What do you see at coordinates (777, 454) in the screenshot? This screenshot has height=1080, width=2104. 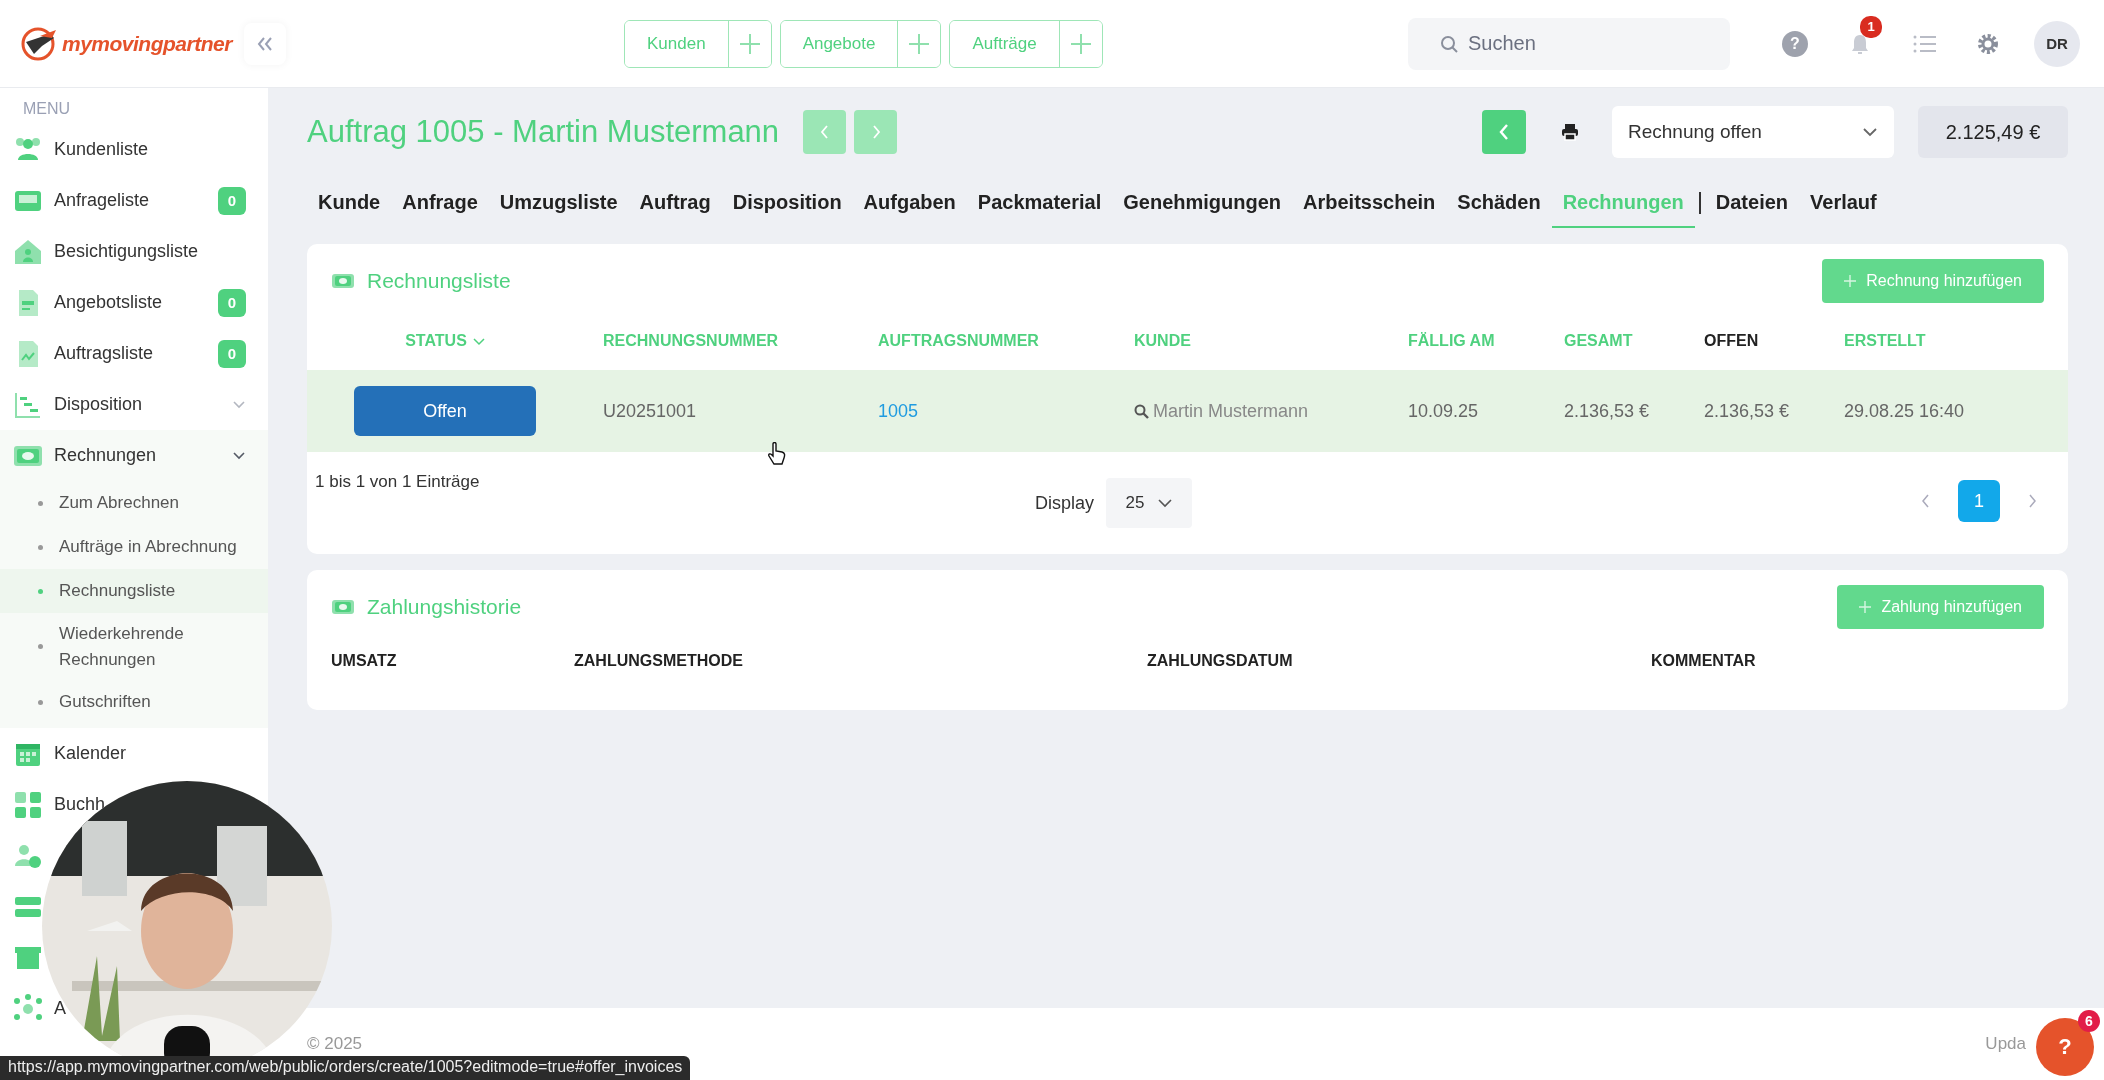 I see `hand-cursor-icon` at bounding box center [777, 454].